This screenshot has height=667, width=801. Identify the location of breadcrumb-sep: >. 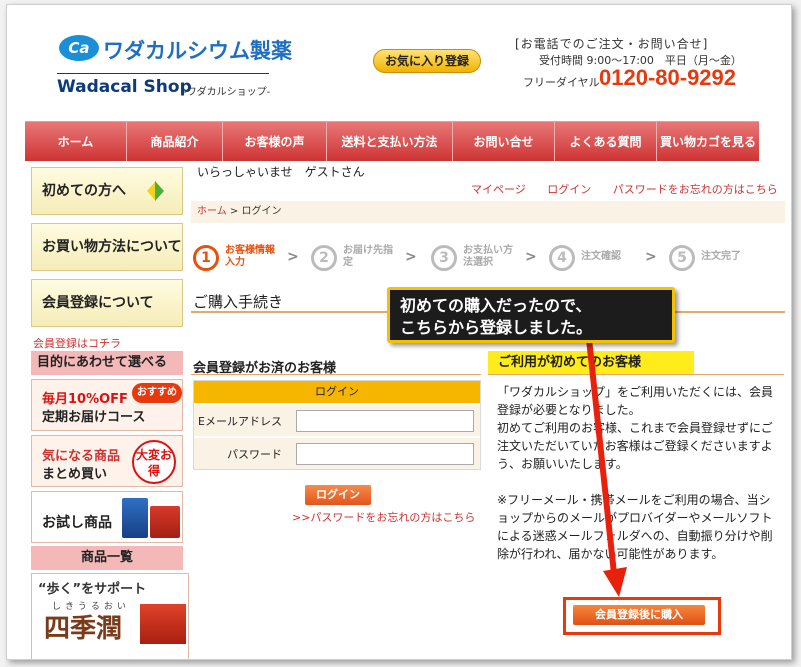
(234, 211).